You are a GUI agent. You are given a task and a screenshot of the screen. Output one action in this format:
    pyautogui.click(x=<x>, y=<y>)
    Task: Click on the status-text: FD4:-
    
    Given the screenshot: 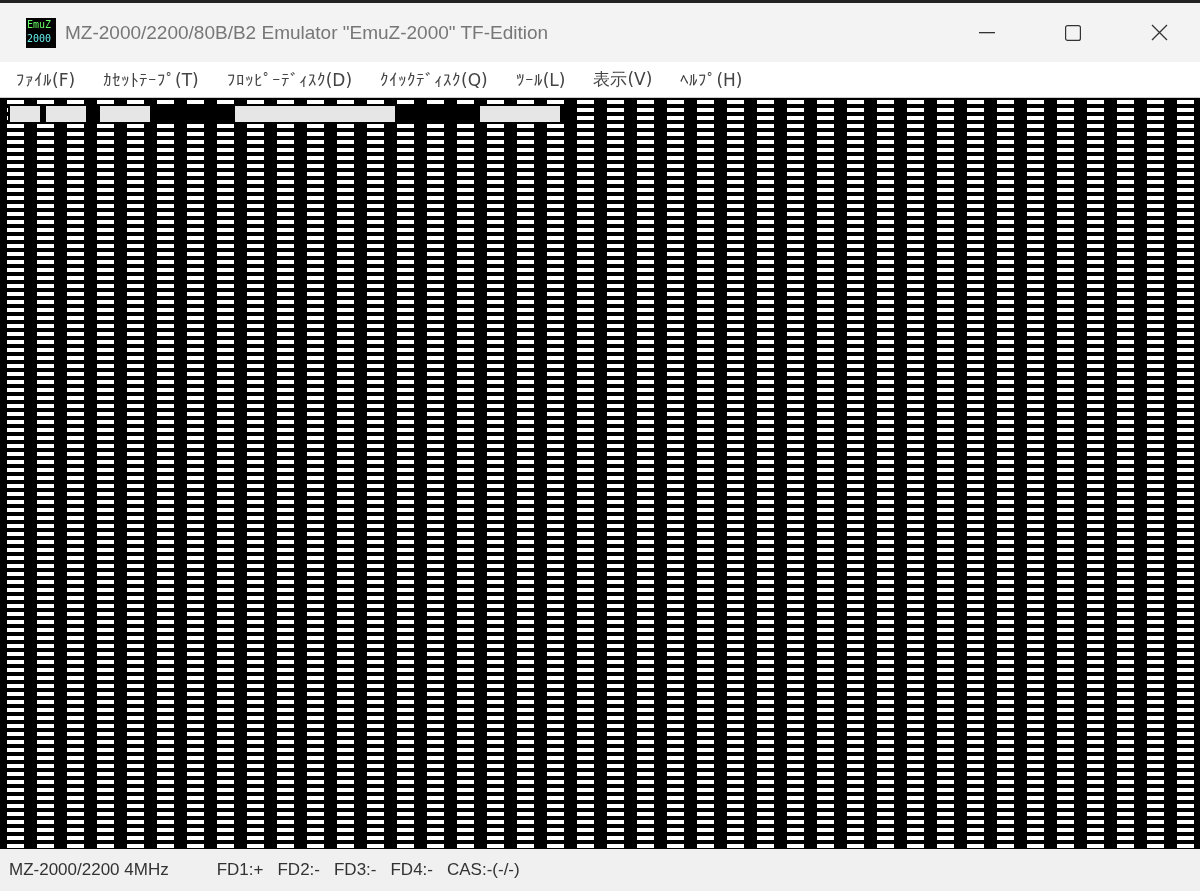 What is the action you would take?
    pyautogui.click(x=411, y=870)
    